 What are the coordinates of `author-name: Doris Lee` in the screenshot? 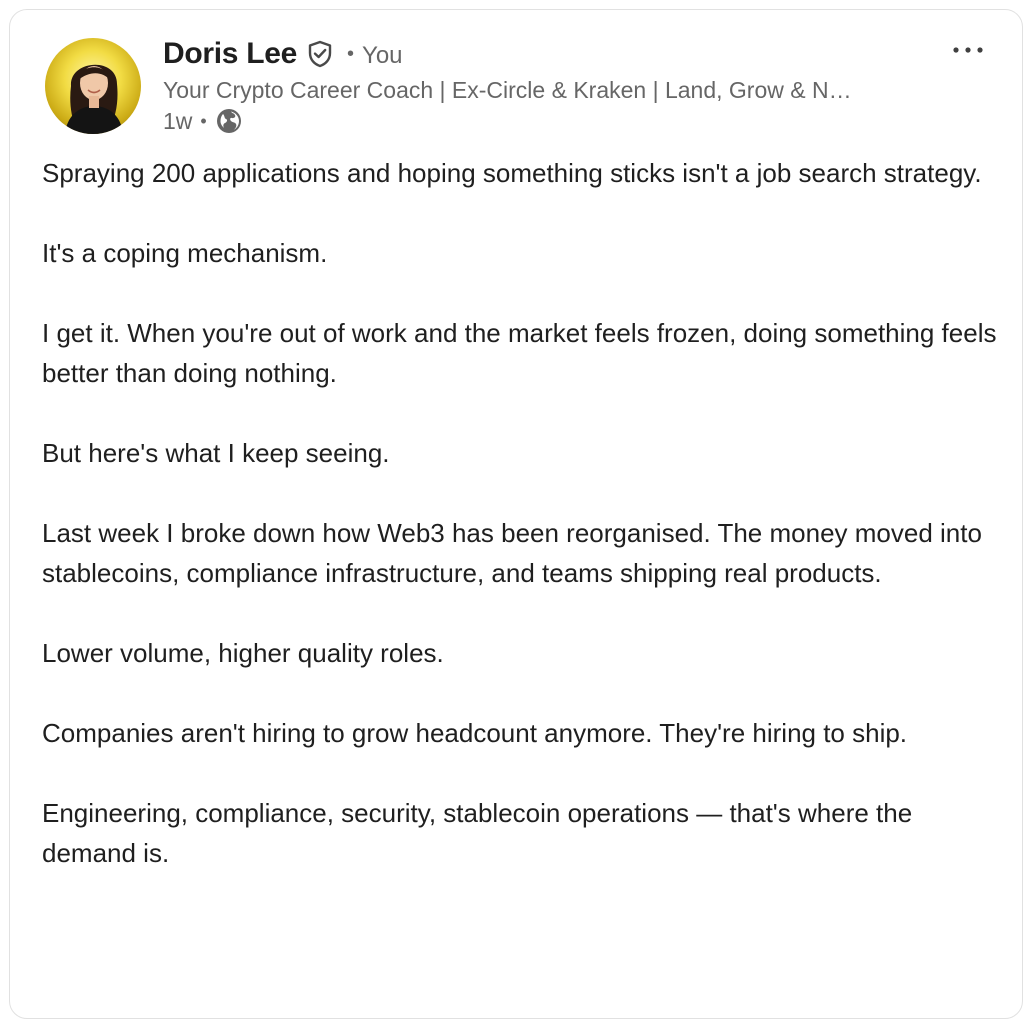 It's located at (230, 54).